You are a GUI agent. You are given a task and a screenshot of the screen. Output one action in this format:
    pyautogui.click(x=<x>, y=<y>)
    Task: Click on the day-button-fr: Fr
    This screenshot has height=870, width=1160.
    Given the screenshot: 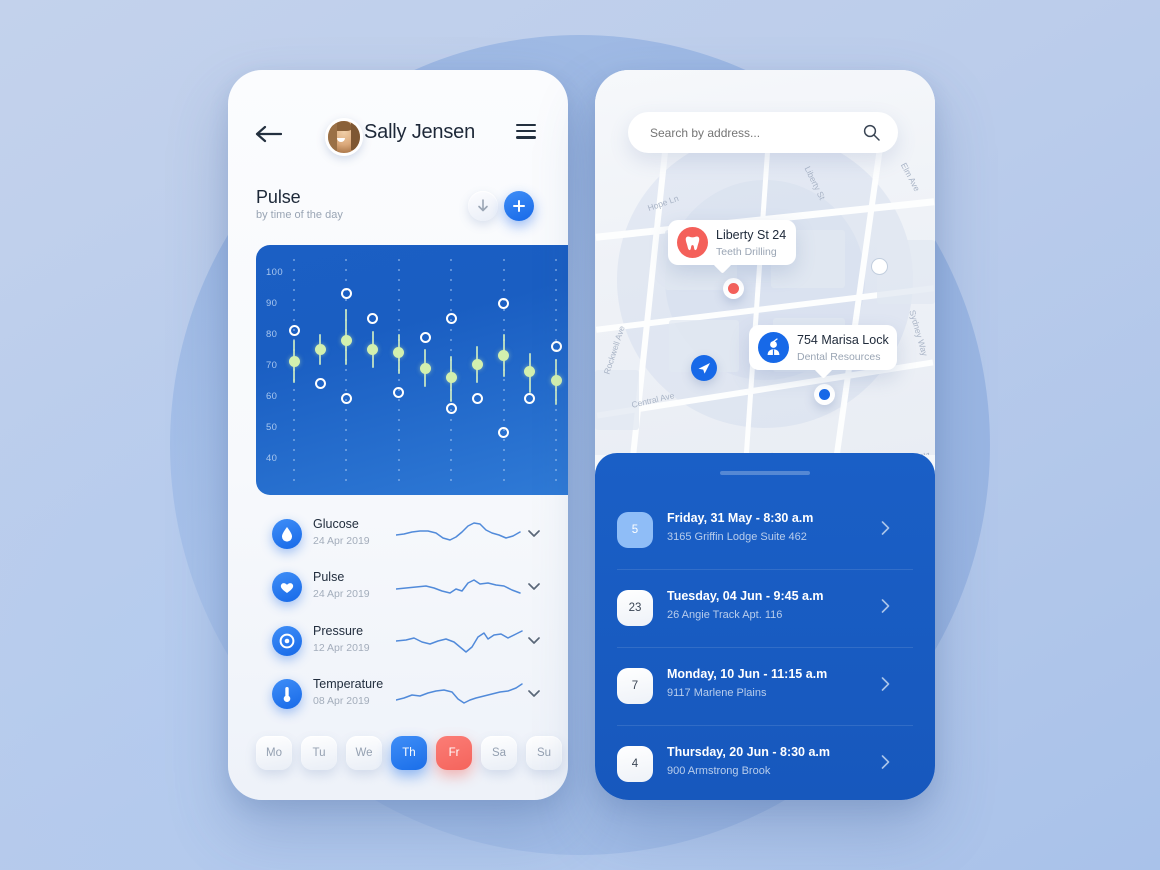 What is the action you would take?
    pyautogui.click(x=454, y=753)
    